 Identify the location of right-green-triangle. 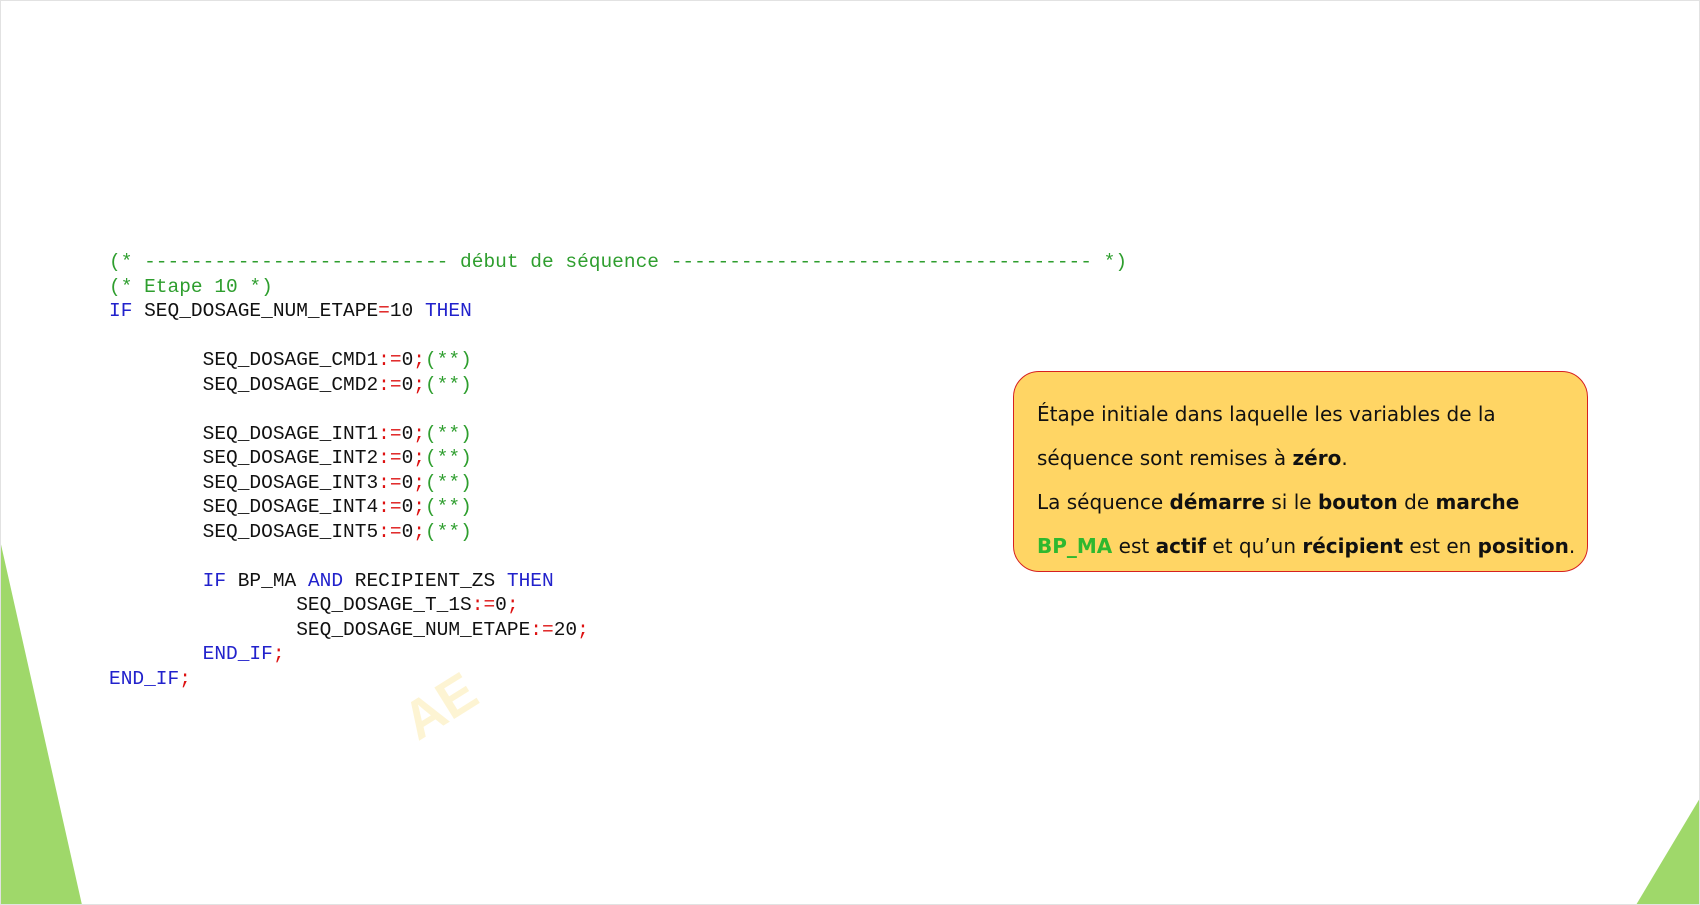
(1668, 851).